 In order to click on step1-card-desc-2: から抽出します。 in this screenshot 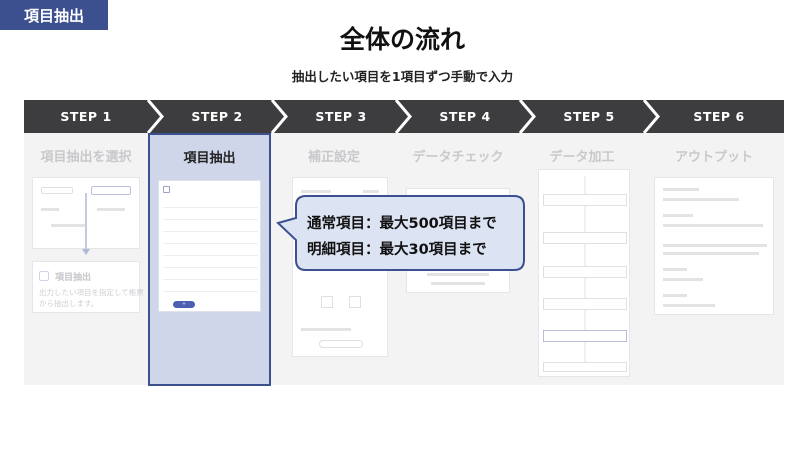, I will do `click(69, 303)`.